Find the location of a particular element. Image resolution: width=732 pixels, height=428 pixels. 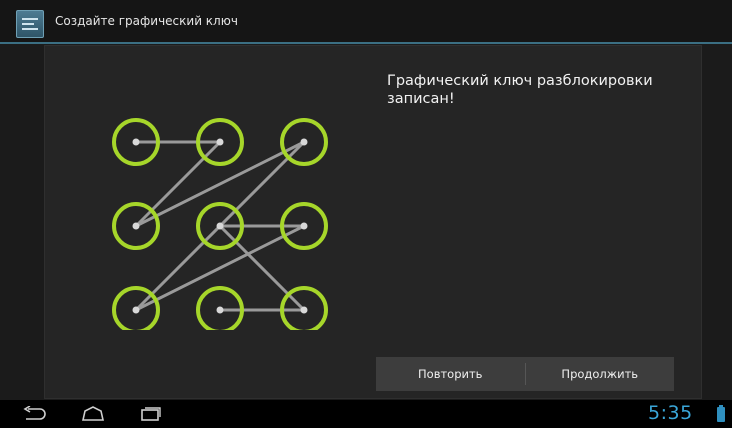

retry-button: Повторить is located at coordinates (450, 374).